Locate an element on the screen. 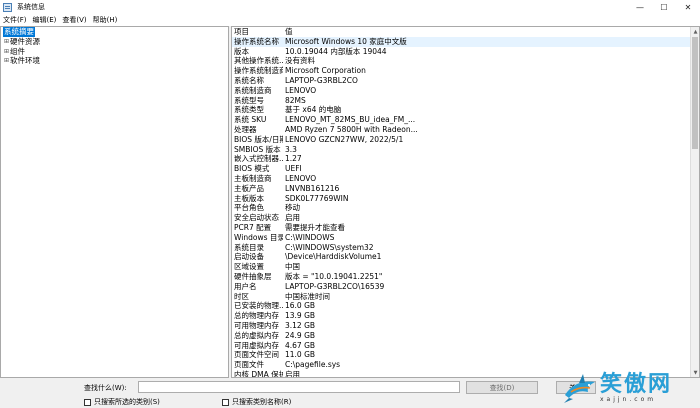  row-item: 安全启动状态 is located at coordinates (256, 218).